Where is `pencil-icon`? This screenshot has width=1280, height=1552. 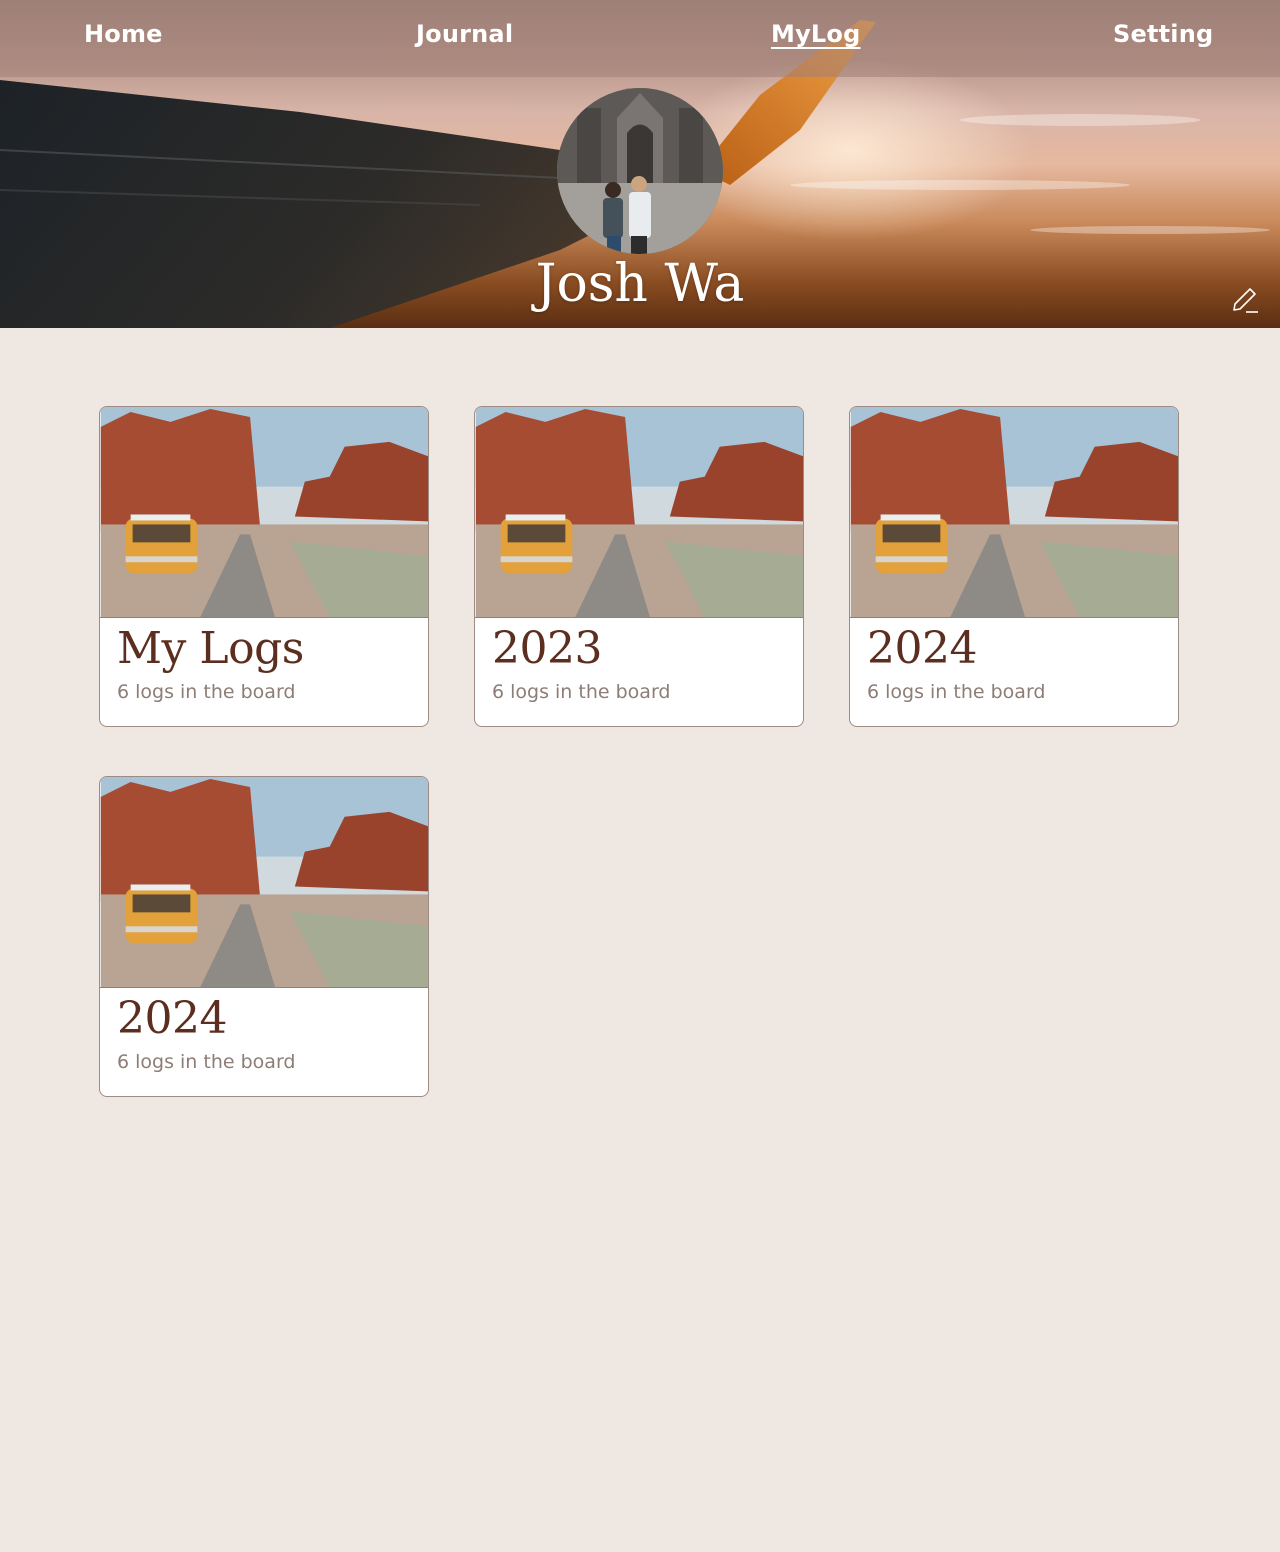
pencil-icon is located at coordinates (1245, 300).